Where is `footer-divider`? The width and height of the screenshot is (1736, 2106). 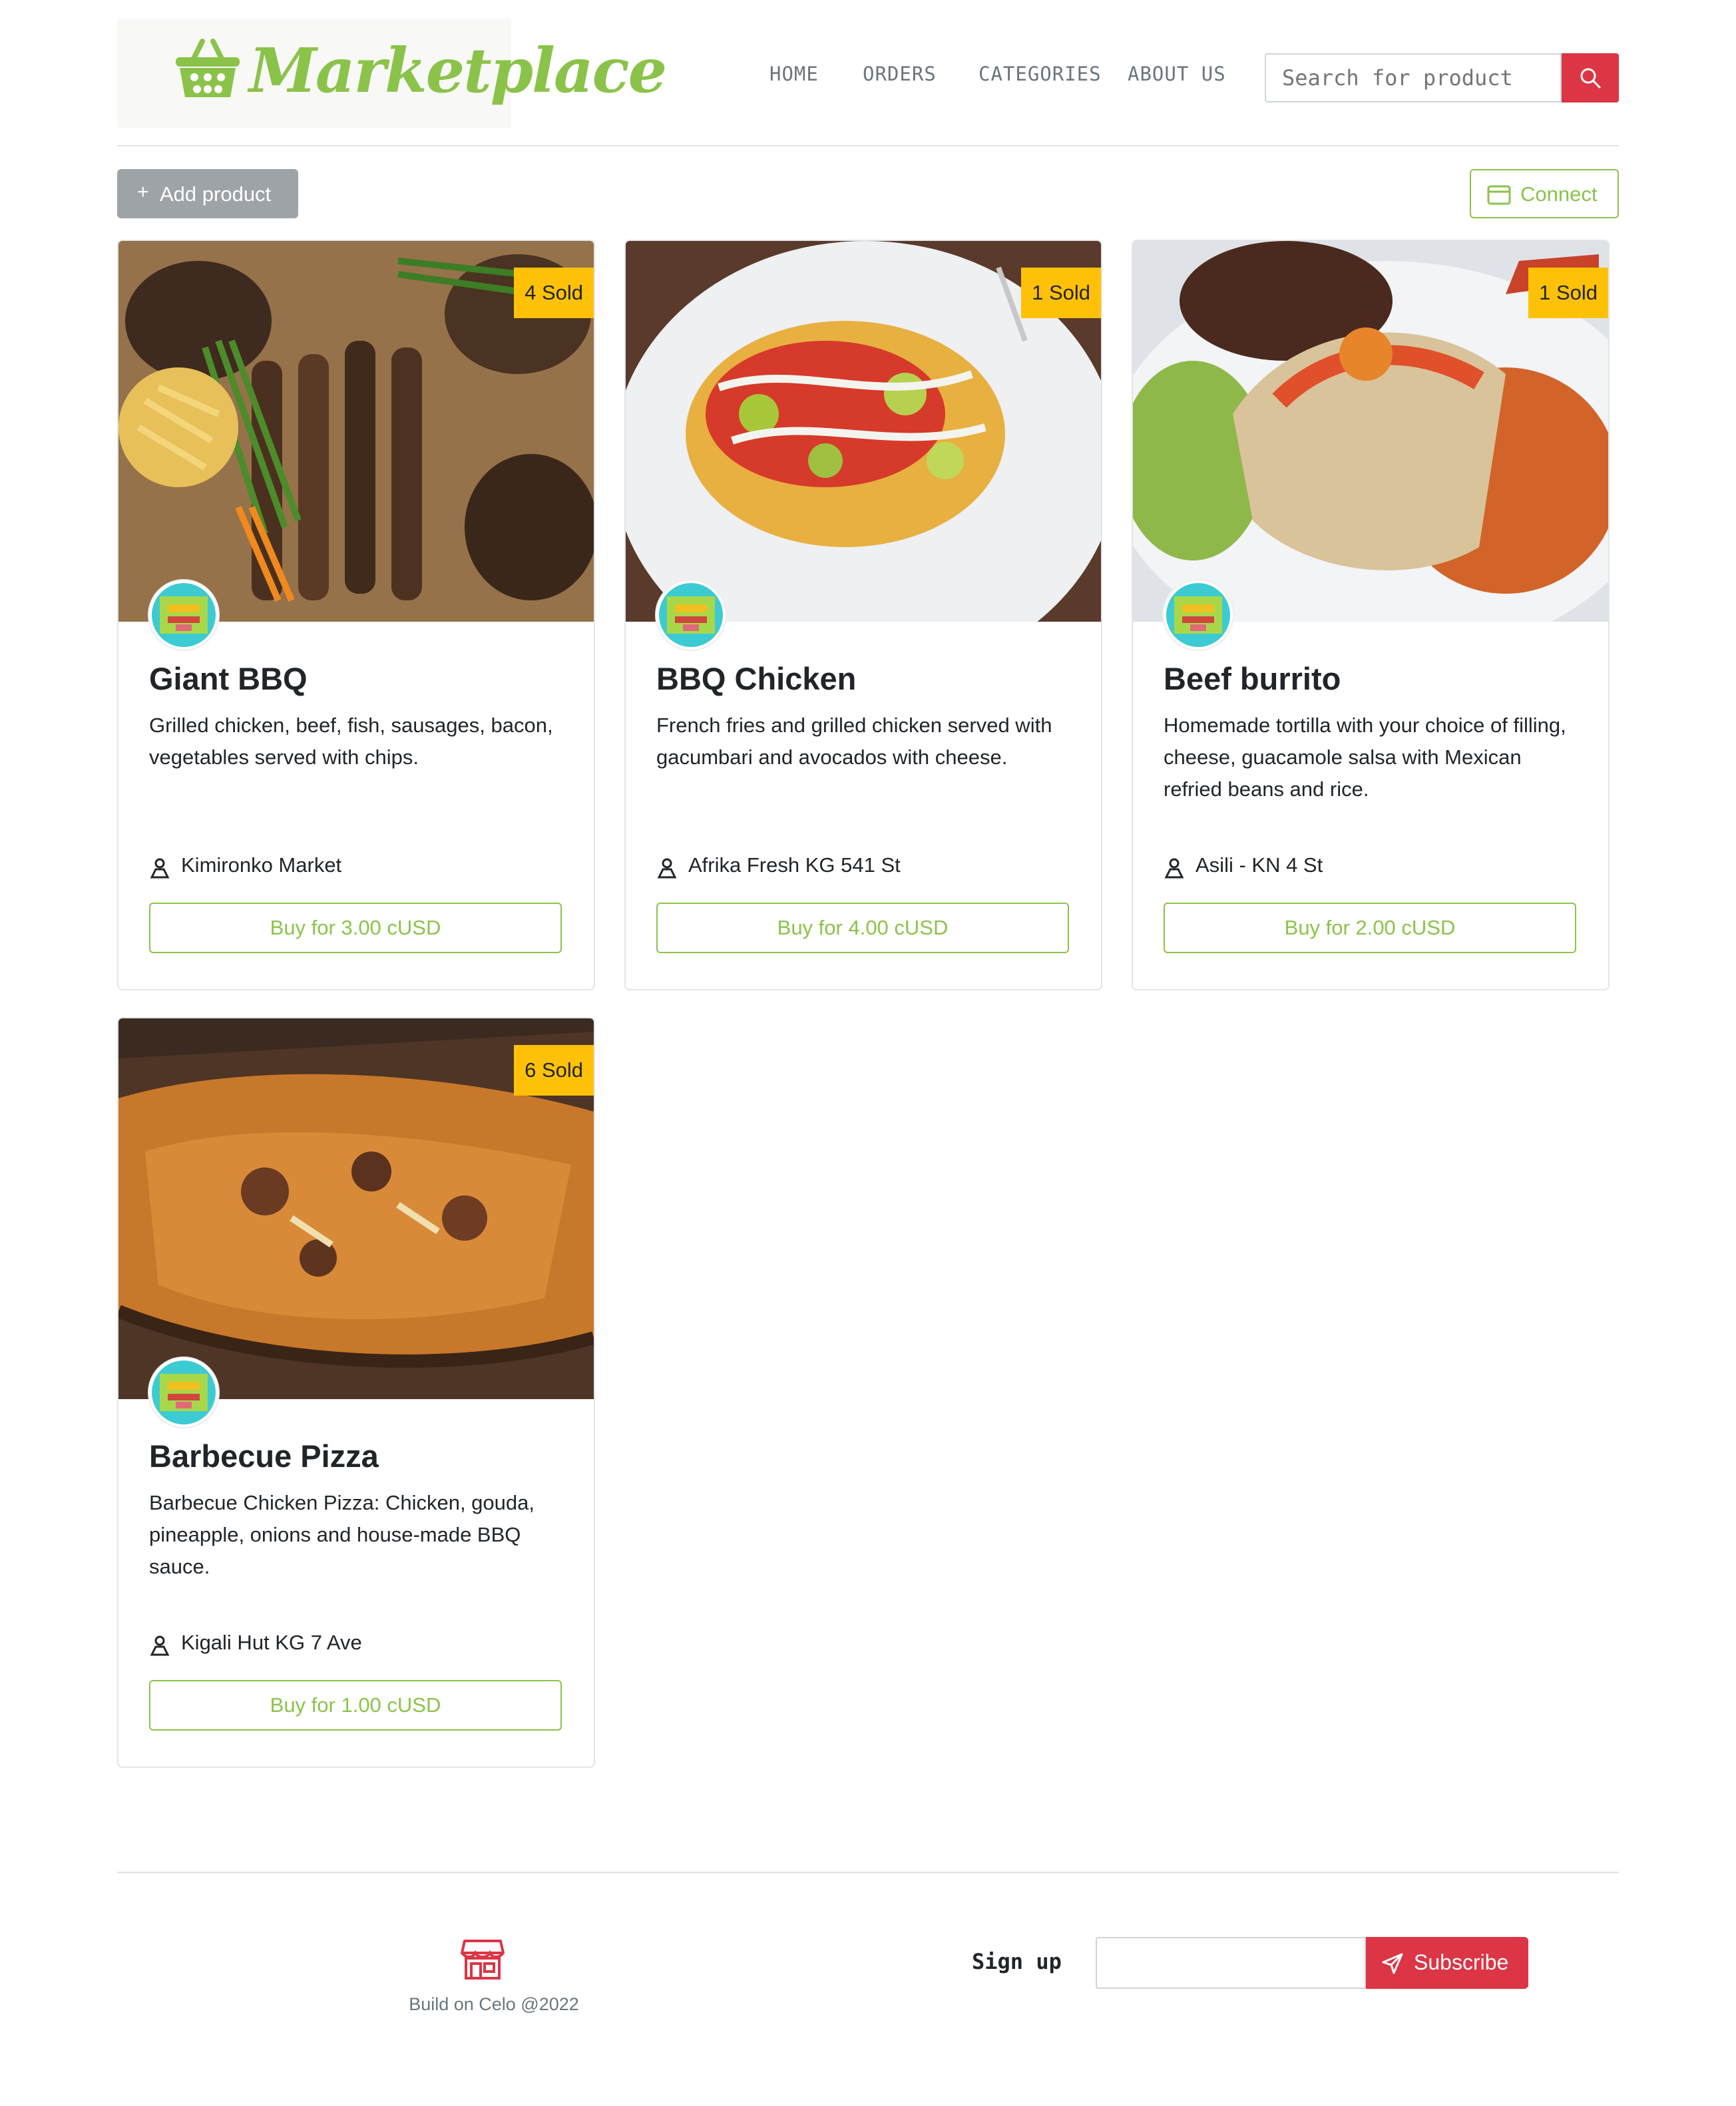 footer-divider is located at coordinates (868, 1873).